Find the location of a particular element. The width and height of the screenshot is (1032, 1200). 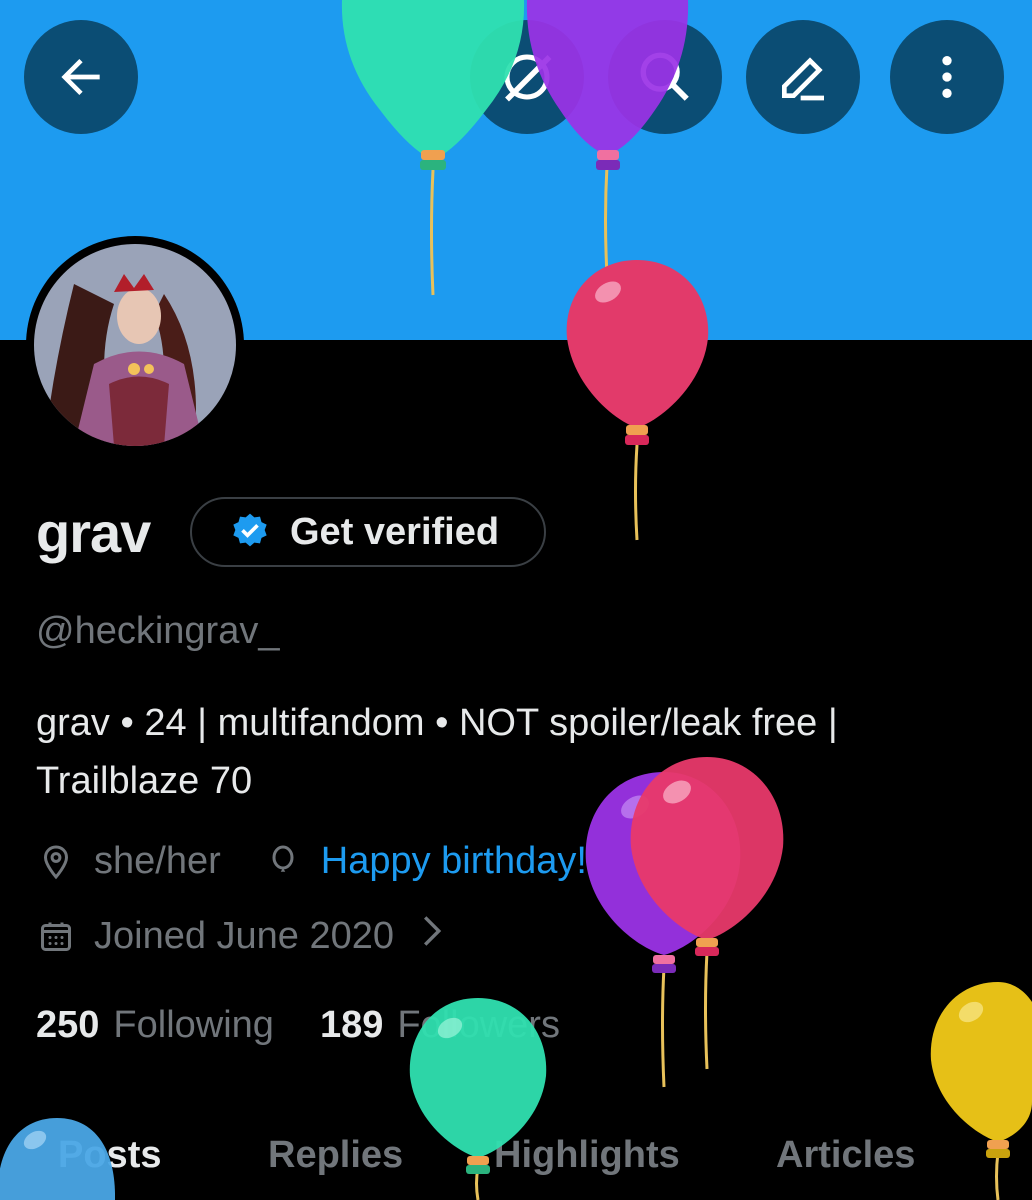

followers-label: Followers is located at coordinates (478, 1025).